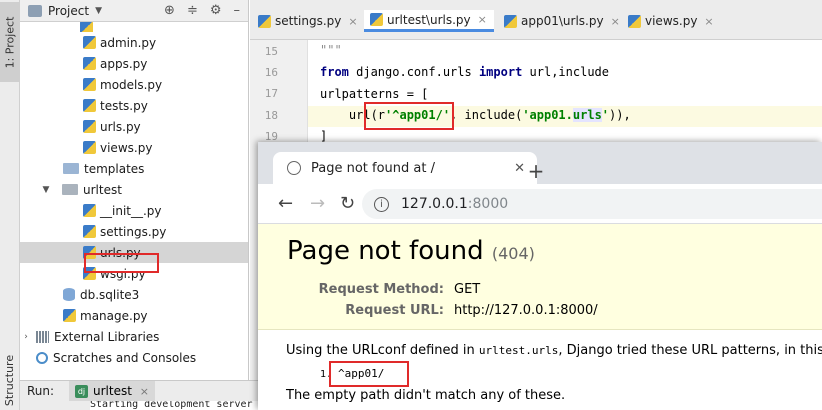 The height and width of the screenshot is (410, 822). I want to click on tree-item: Scratches and Consoles, so click(134, 357).